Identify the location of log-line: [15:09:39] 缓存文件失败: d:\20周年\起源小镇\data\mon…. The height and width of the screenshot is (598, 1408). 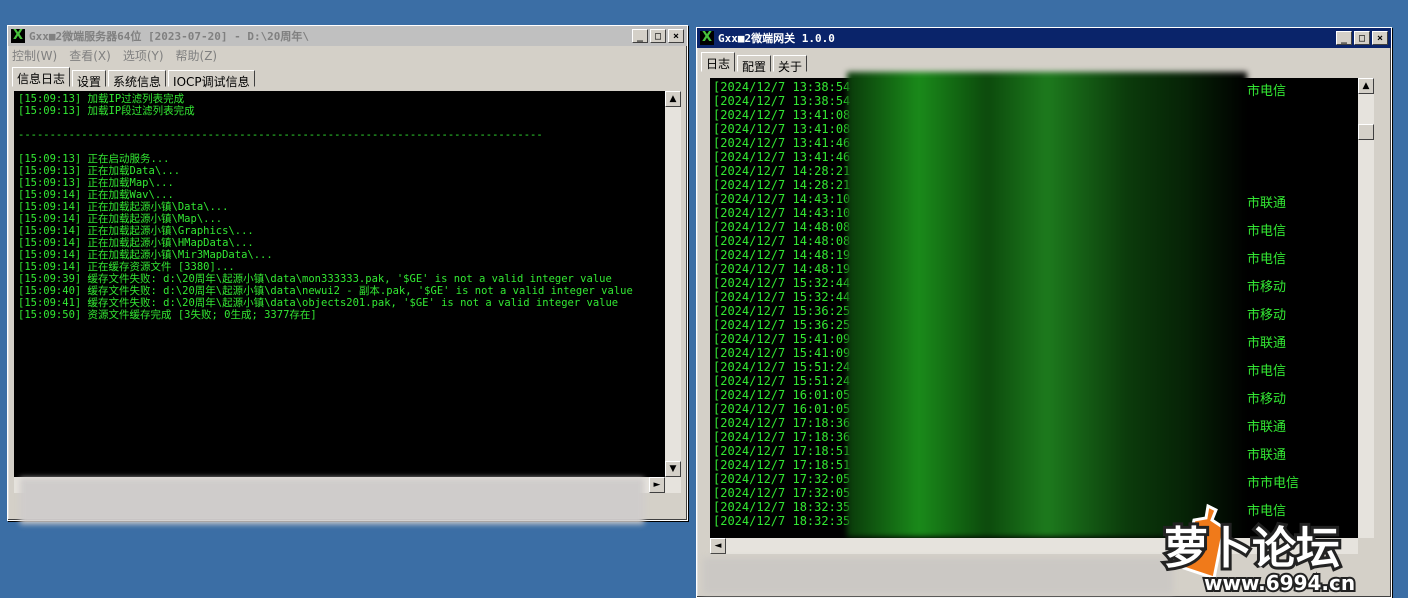
(315, 279).